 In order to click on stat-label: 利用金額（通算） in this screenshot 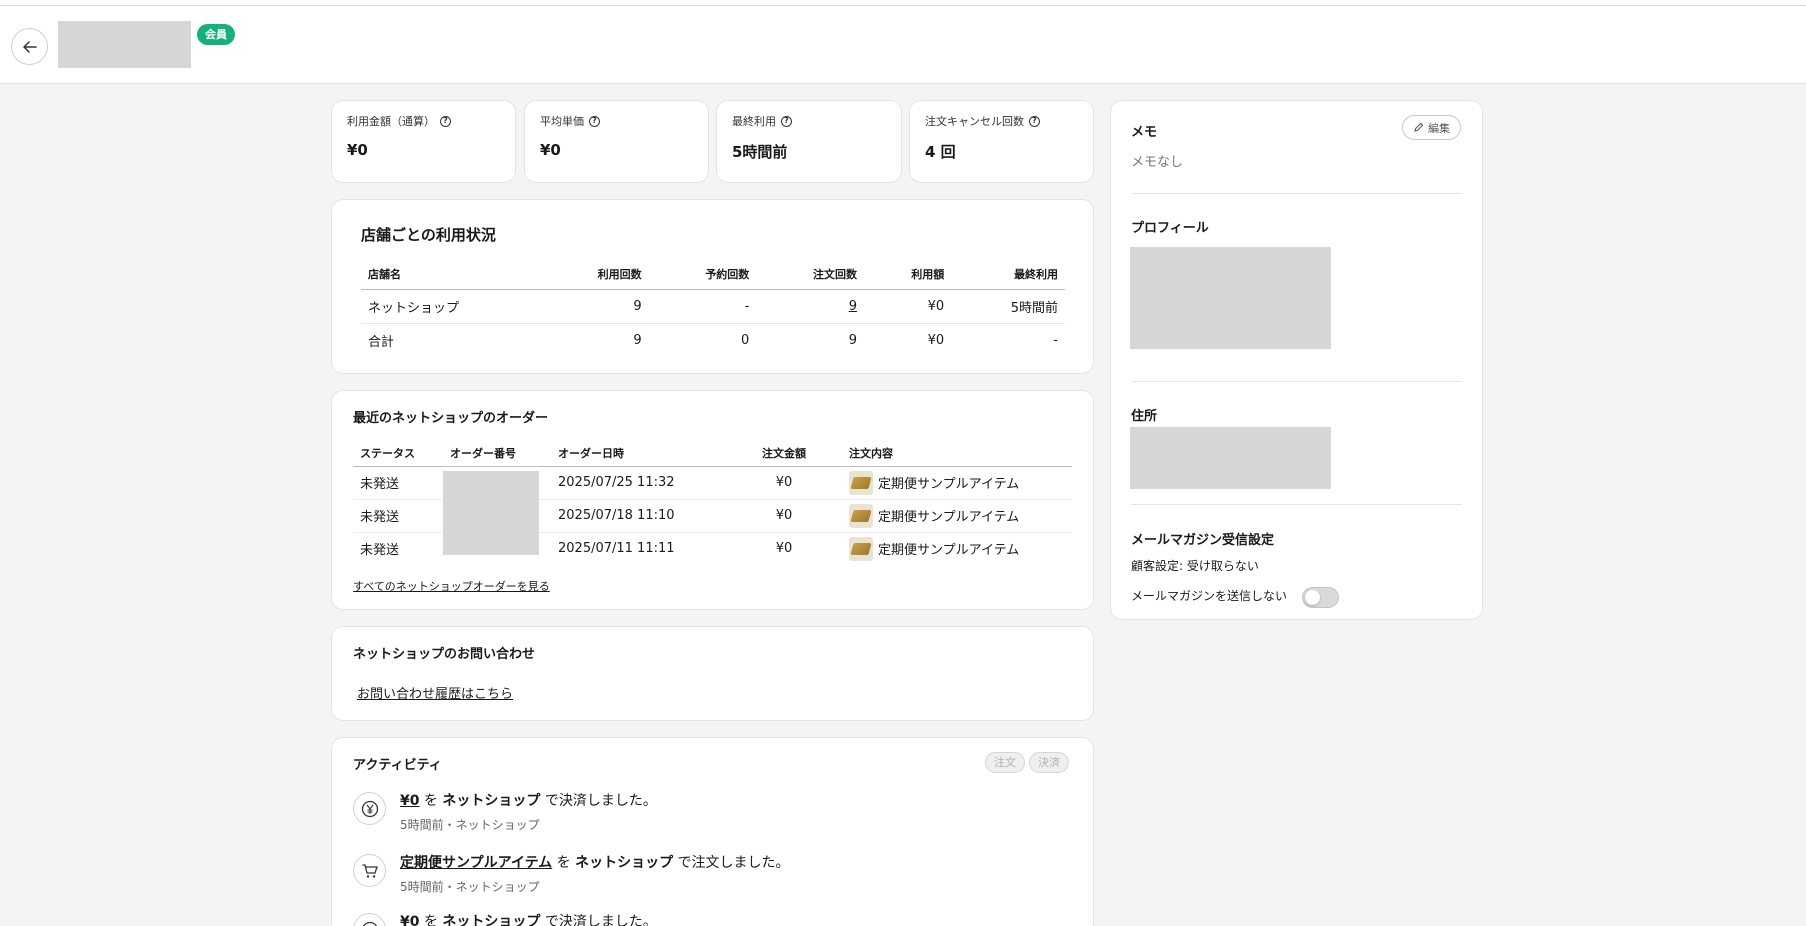, I will do `click(391, 121)`.